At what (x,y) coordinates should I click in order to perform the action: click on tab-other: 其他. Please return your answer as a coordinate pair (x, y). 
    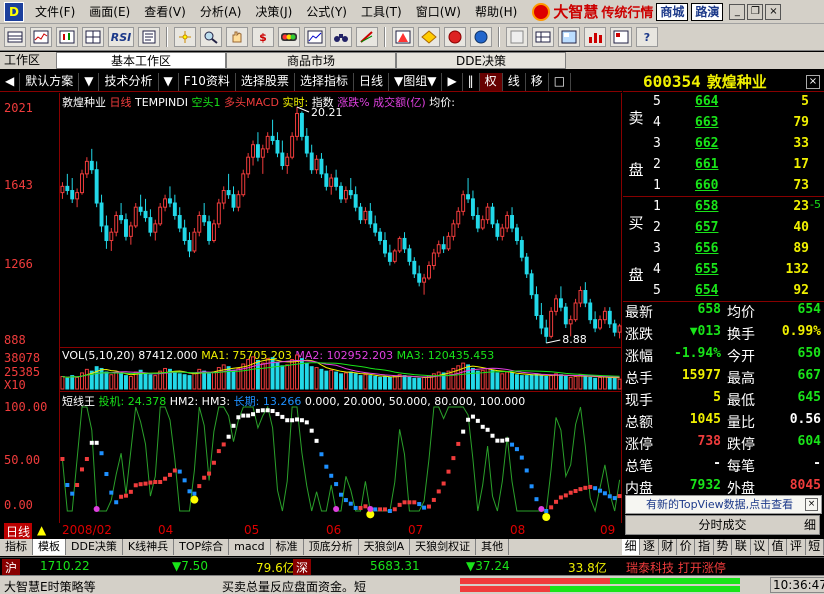
    Looking at the image, I should click on (493, 547).